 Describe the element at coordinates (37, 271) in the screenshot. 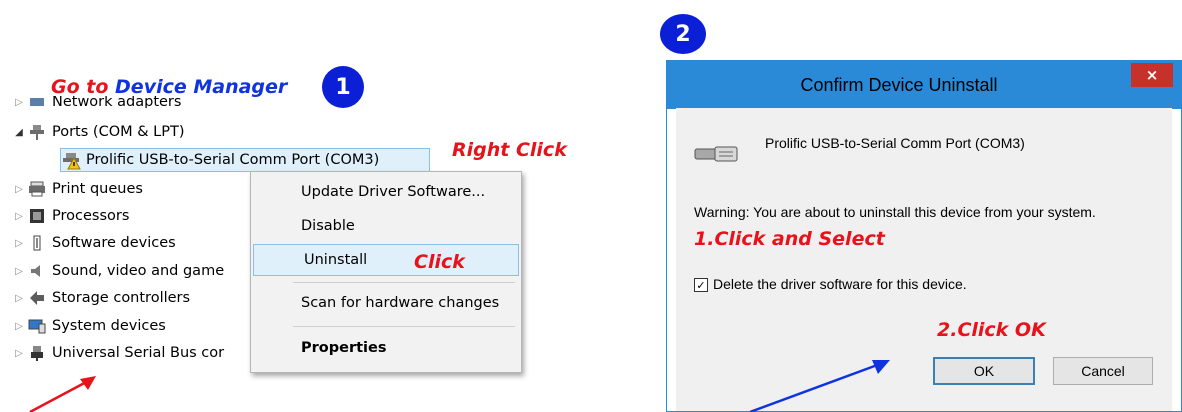

I see `speaker-icon` at that location.